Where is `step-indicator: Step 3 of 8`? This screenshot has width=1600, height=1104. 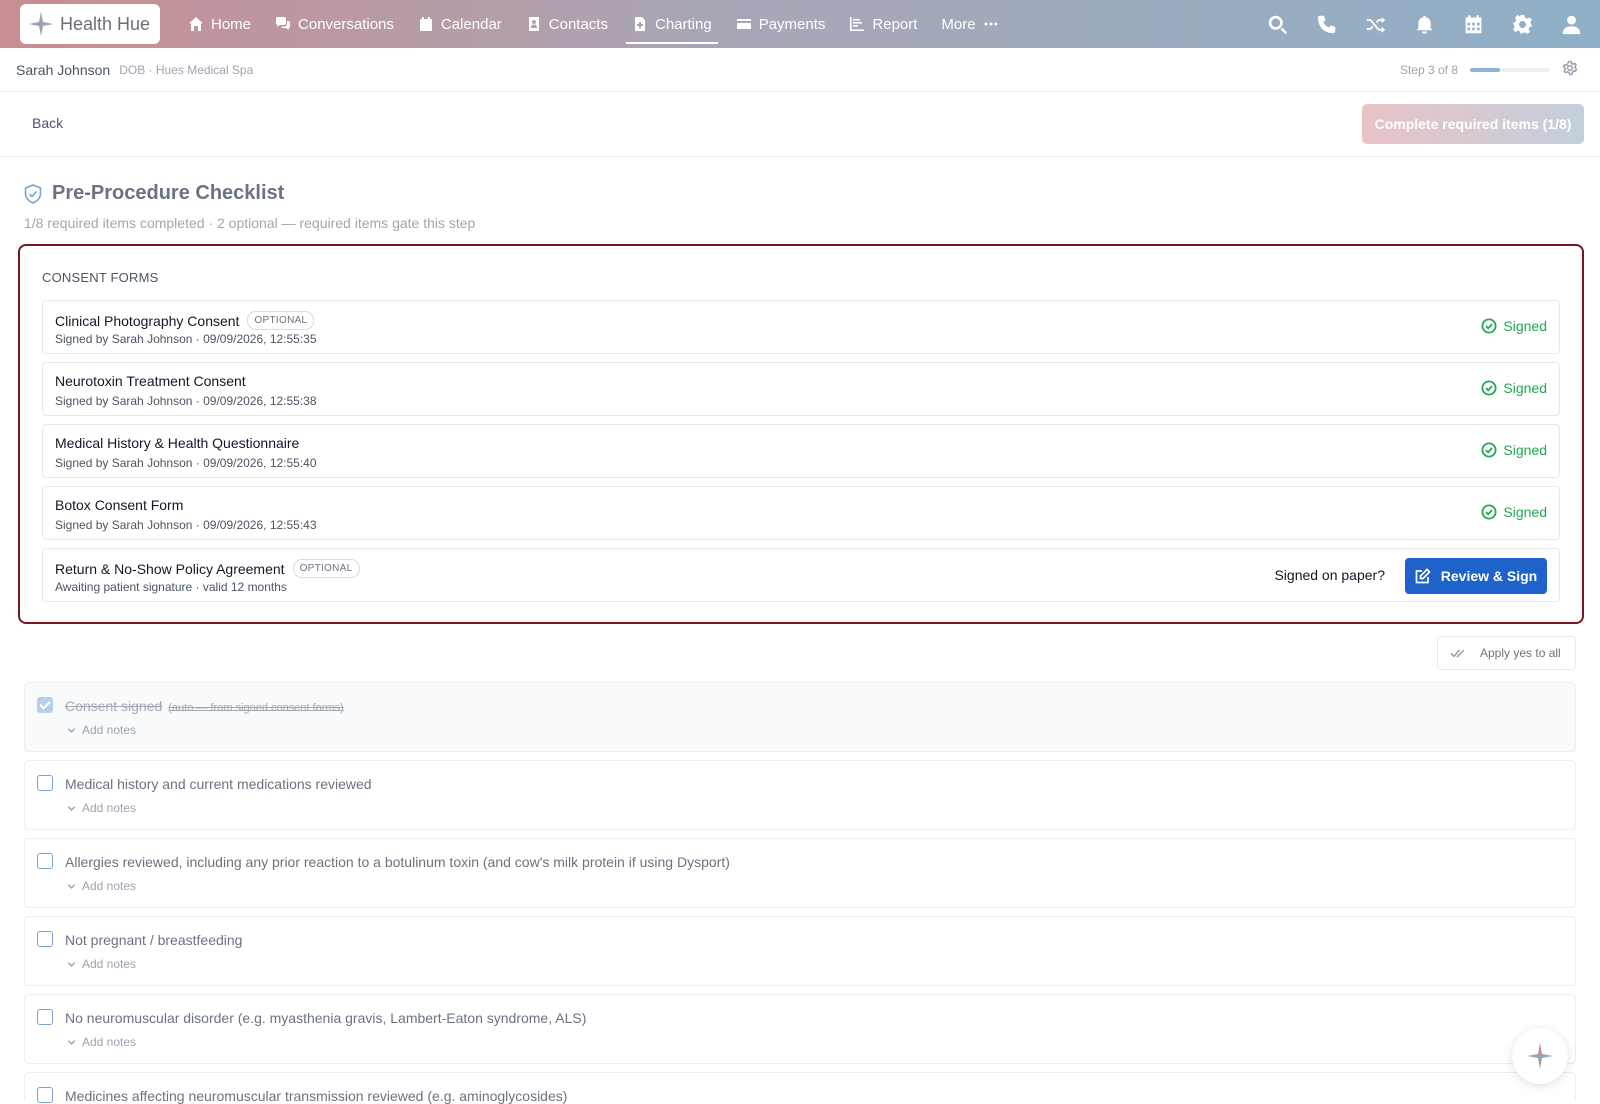
step-indicator: Step 3 of 8 is located at coordinates (1428, 70).